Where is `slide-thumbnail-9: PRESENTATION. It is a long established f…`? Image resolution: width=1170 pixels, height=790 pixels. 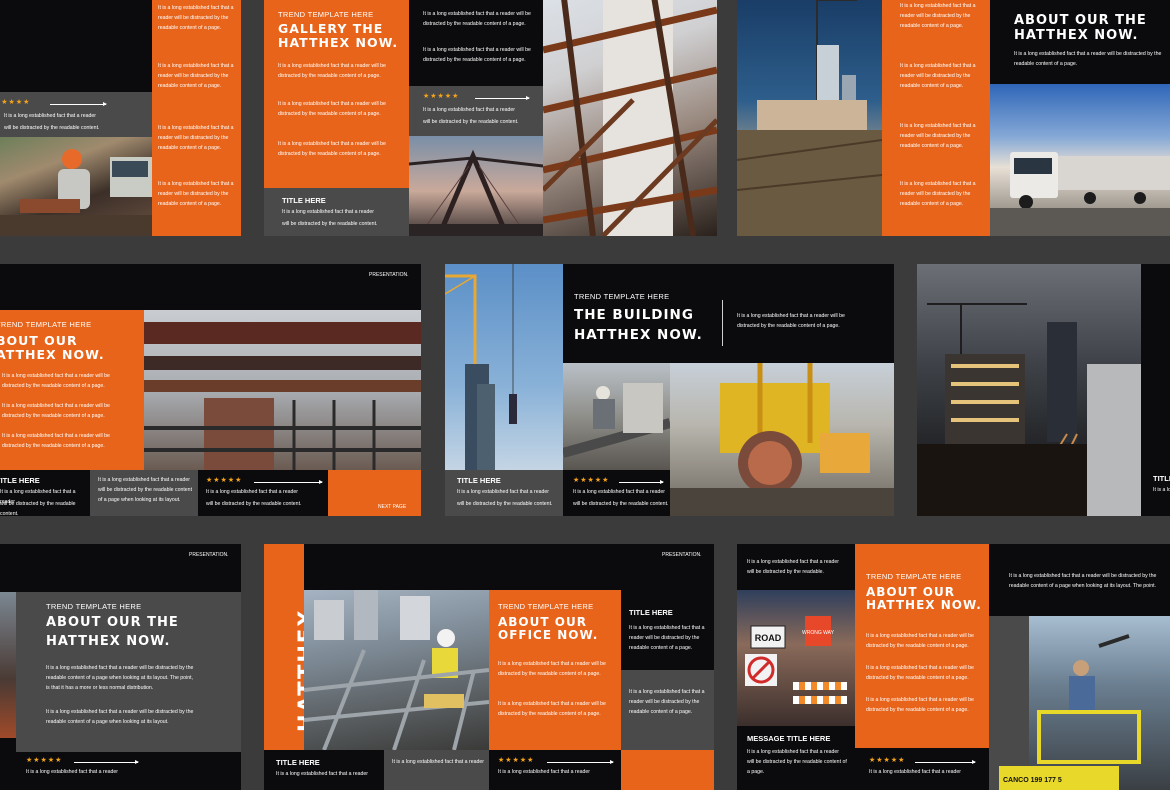
slide-thumbnail-9: PRESENTATION. It is a long established f… is located at coordinates (953, 667).